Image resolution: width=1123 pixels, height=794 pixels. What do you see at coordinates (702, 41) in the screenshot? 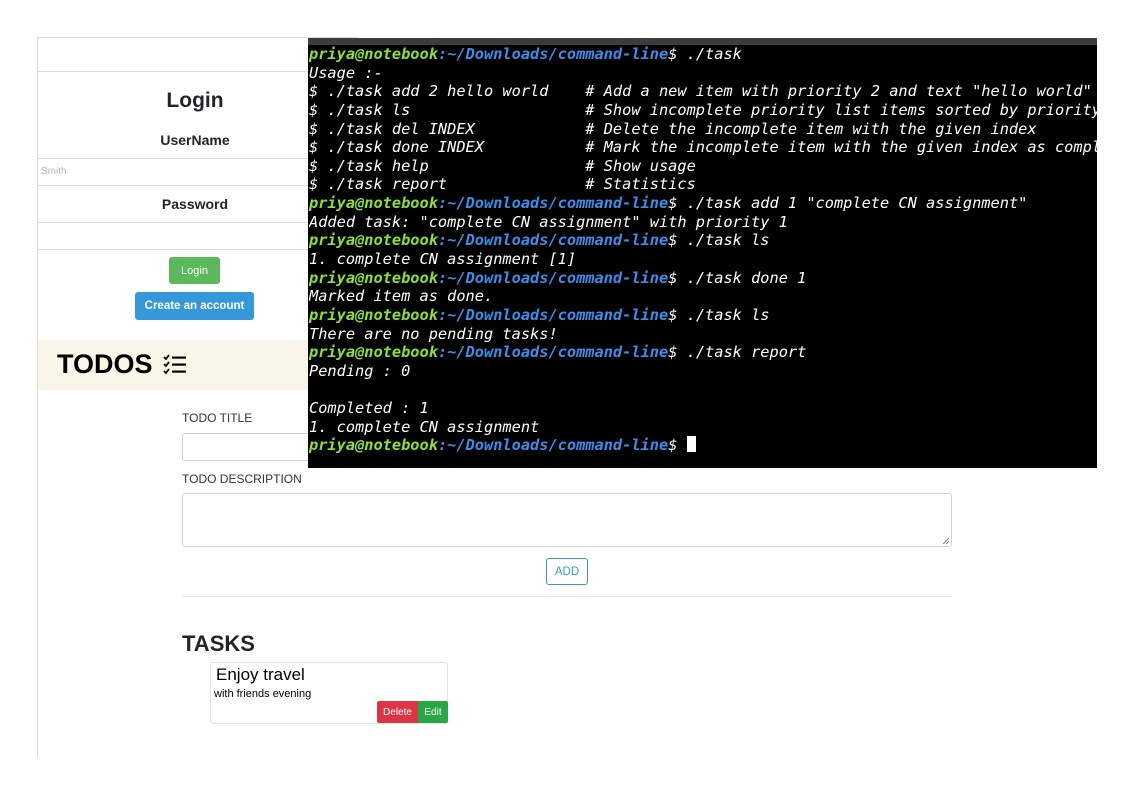
I see `terminal-title-bar` at bounding box center [702, 41].